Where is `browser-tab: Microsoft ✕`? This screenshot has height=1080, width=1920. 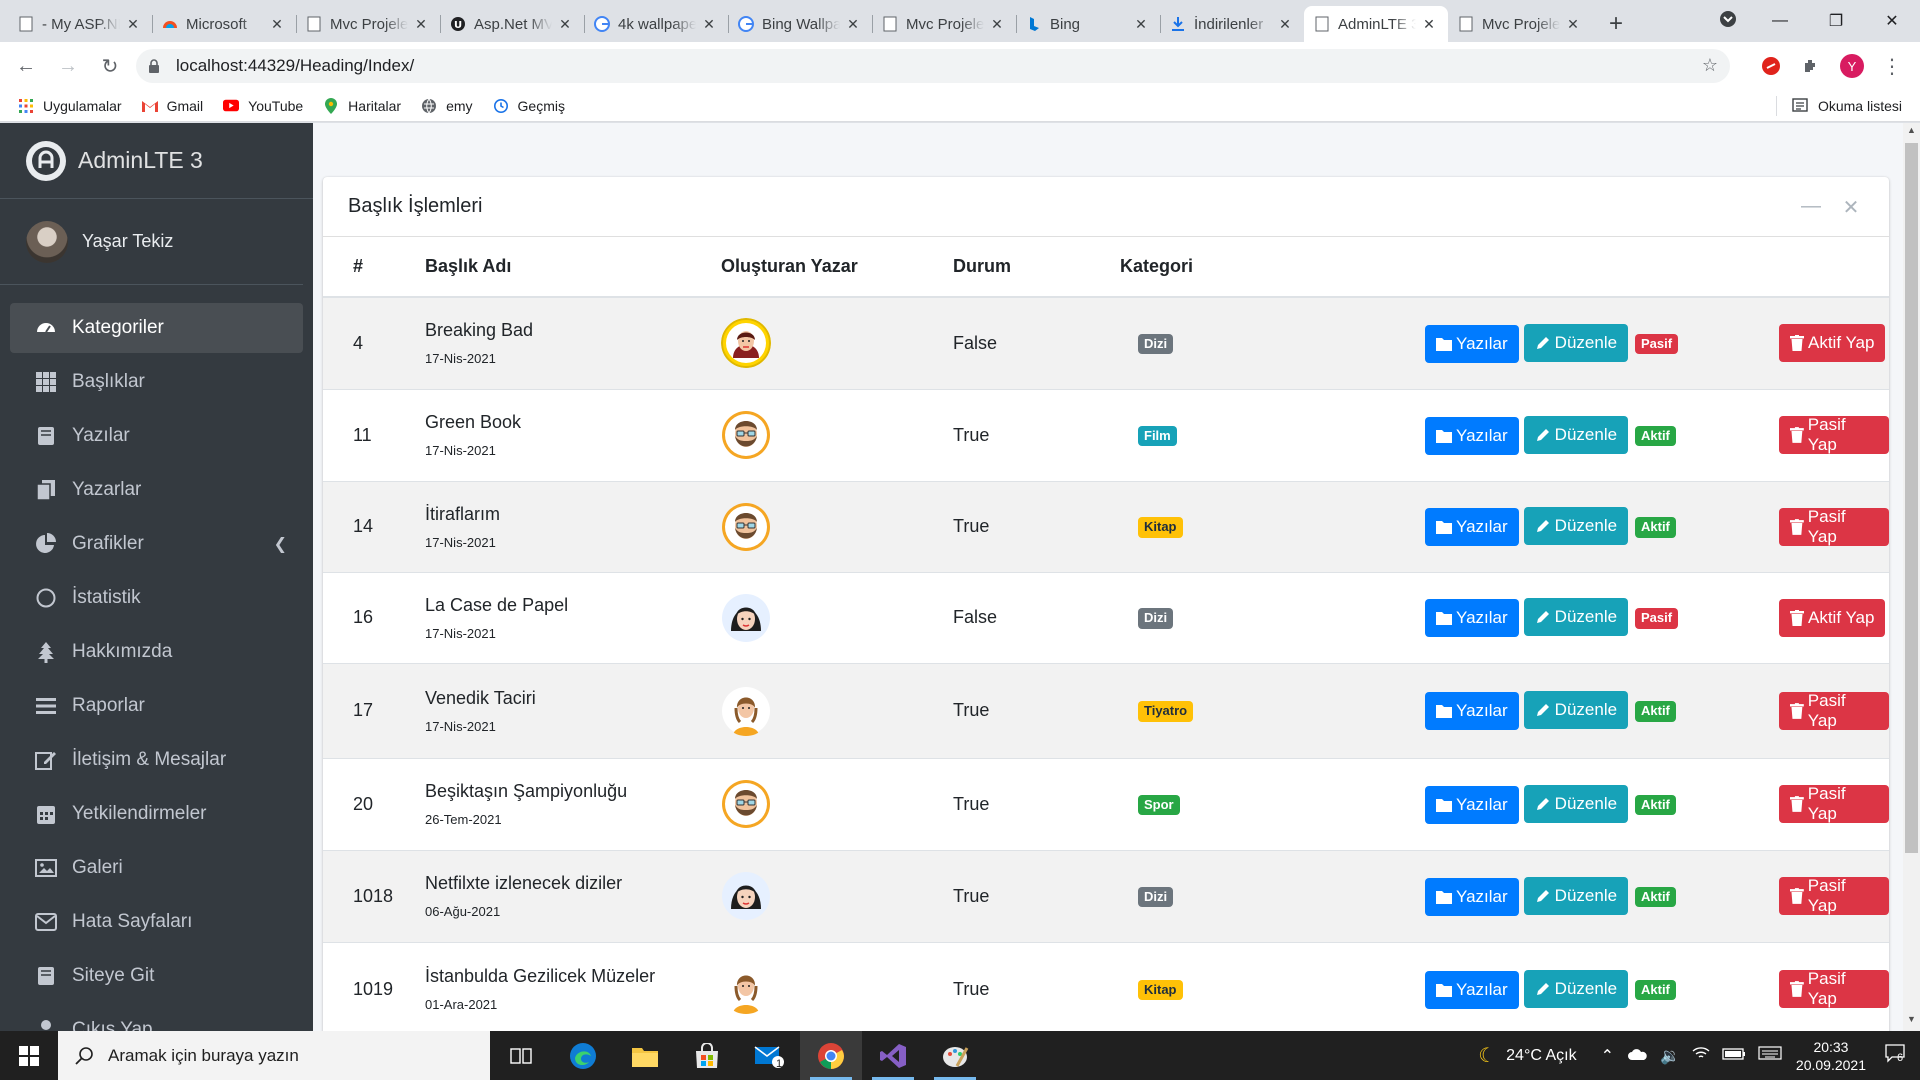 browser-tab: Microsoft ✕ is located at coordinates (224, 24).